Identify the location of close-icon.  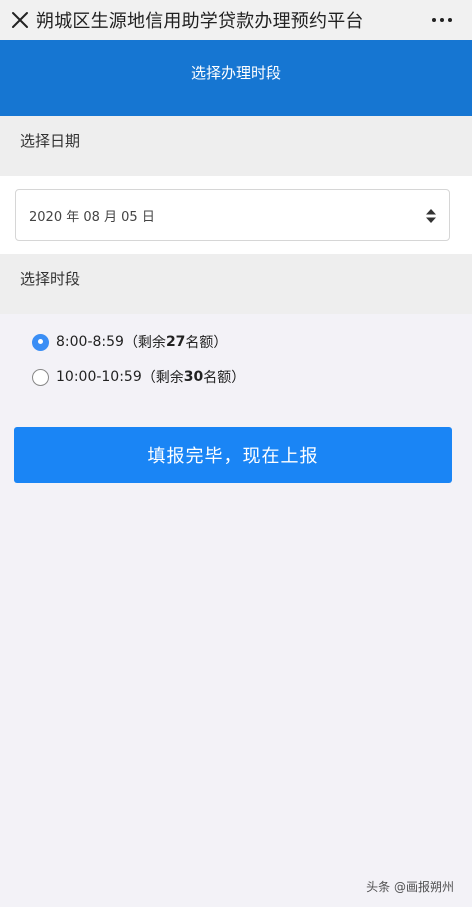
(20, 20).